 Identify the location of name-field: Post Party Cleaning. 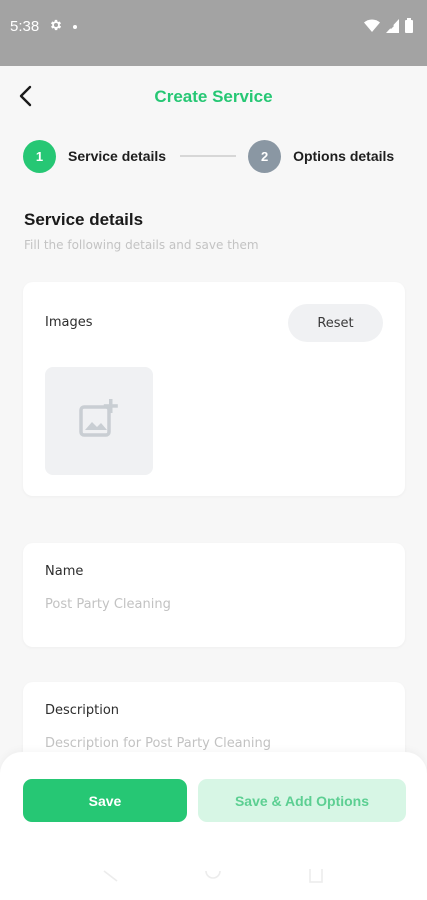
(108, 604).